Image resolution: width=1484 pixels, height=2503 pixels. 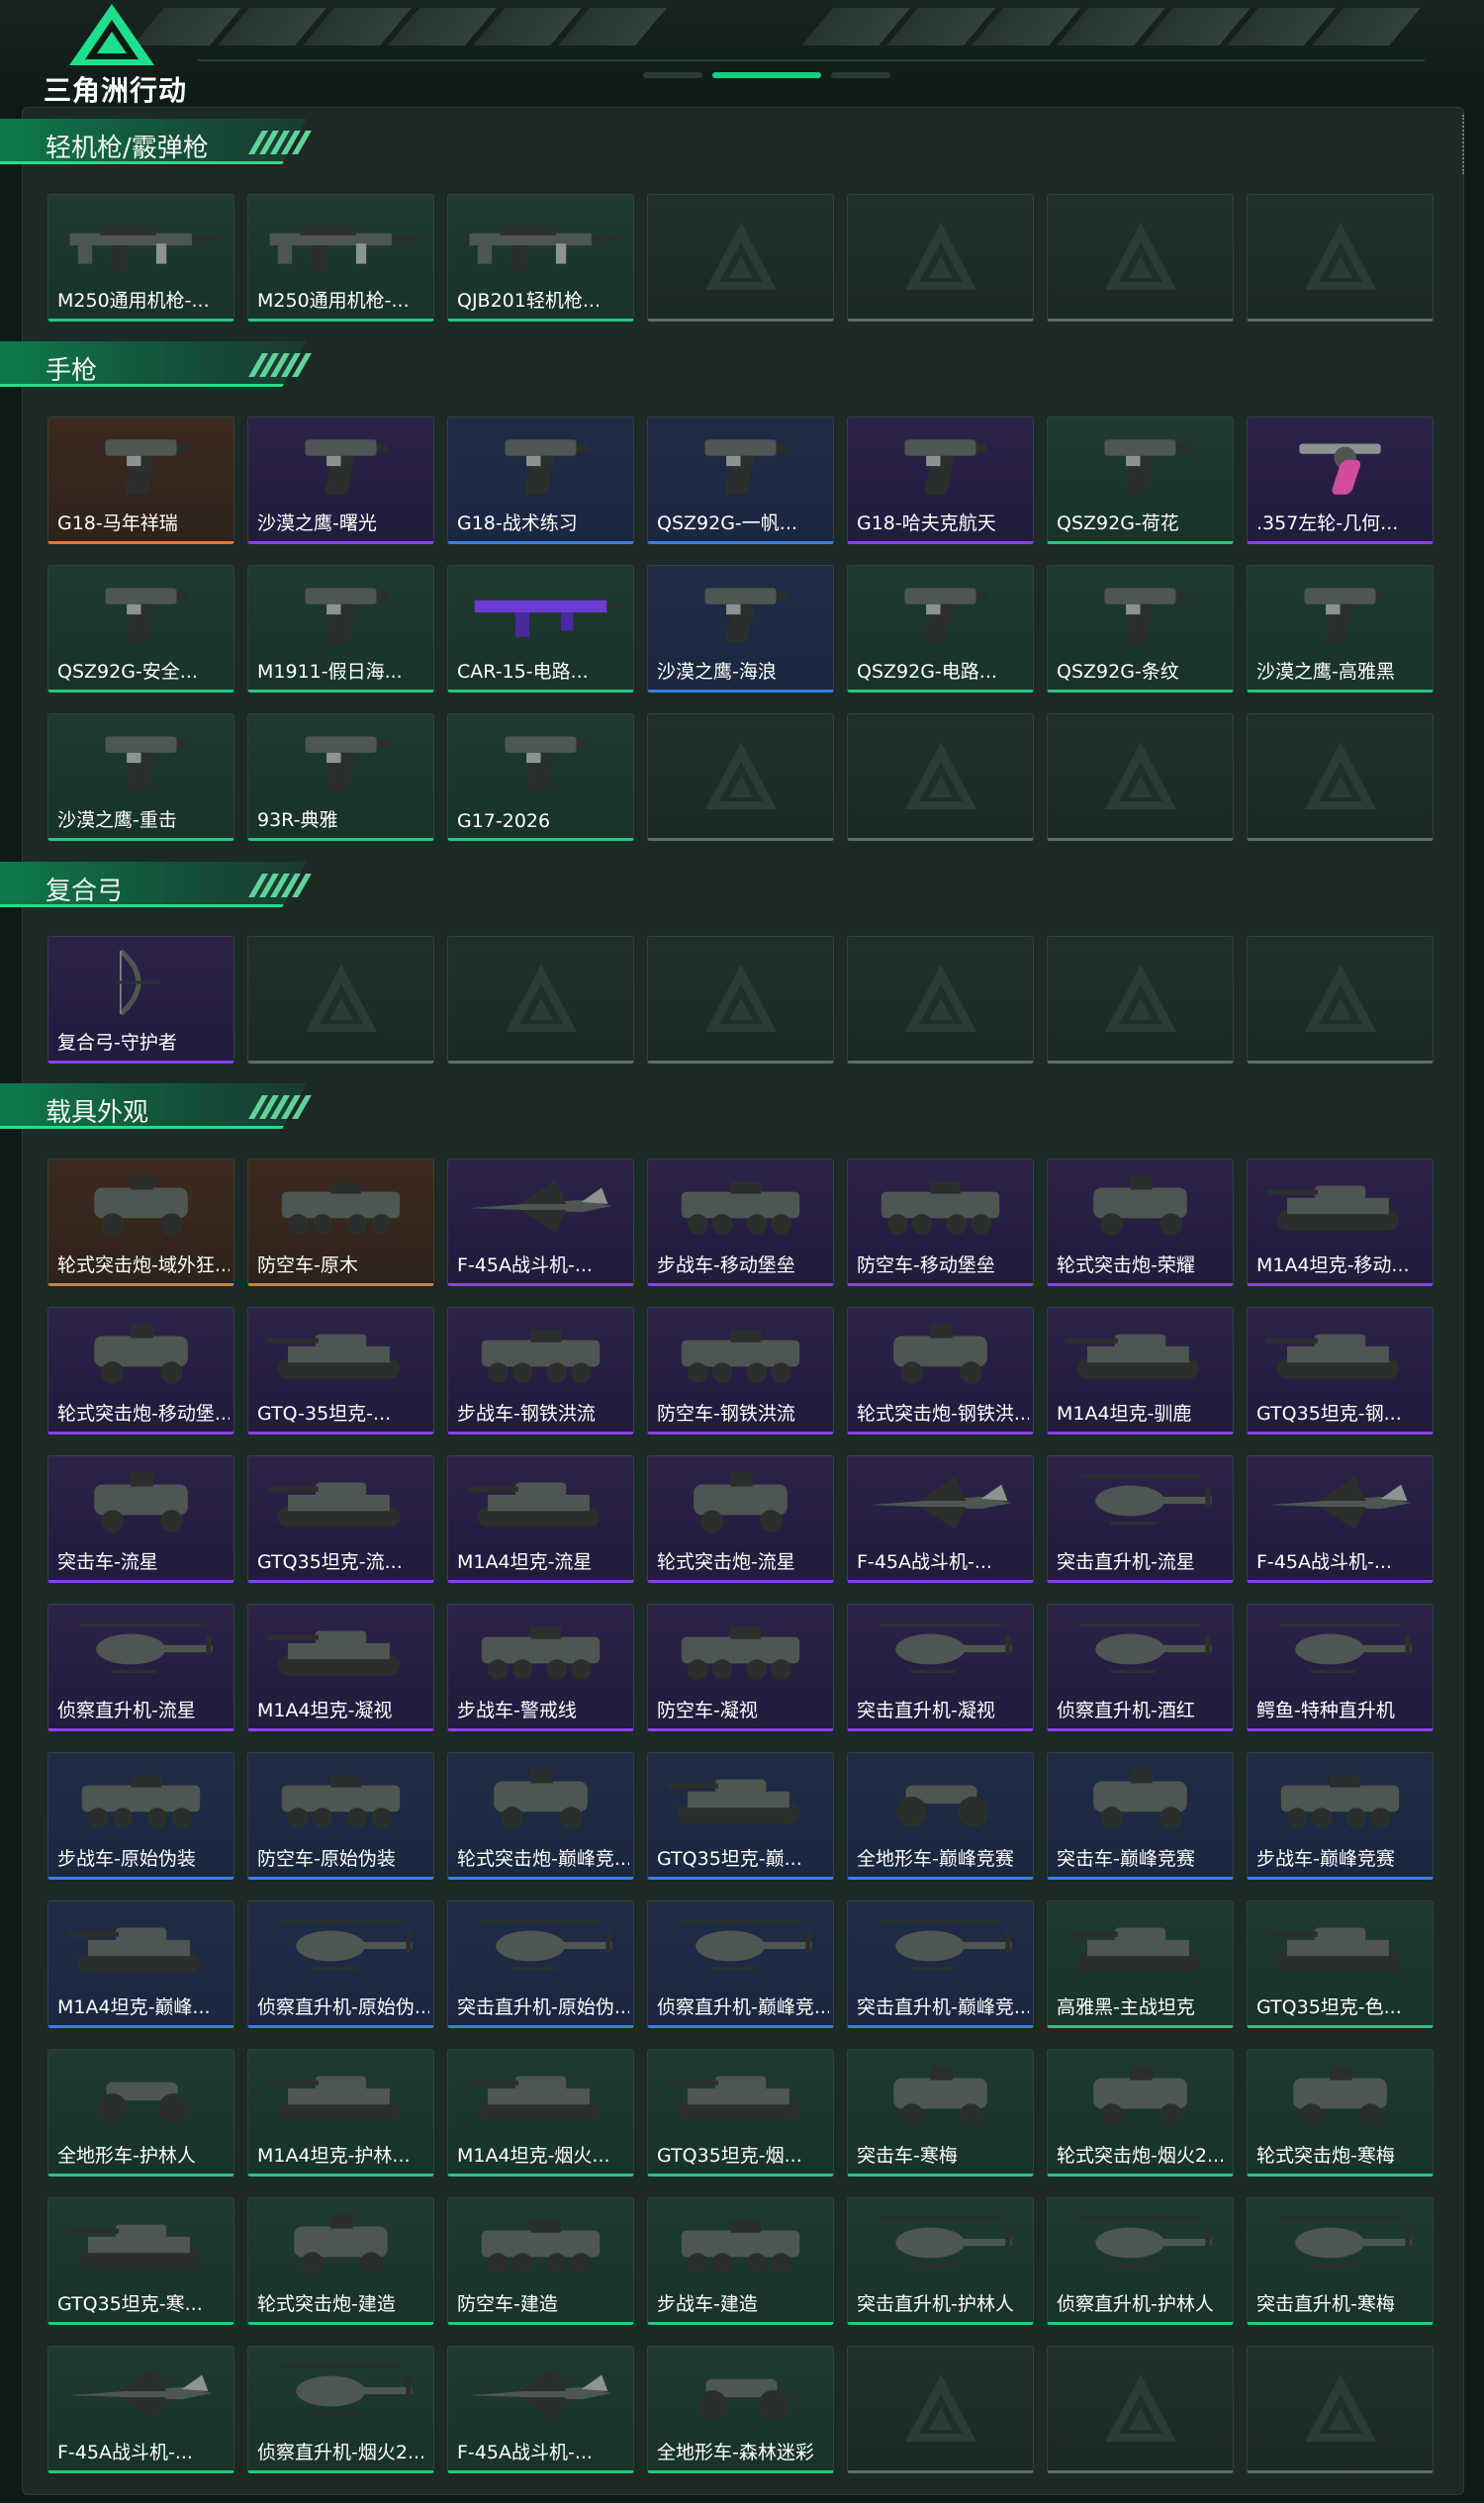 I want to click on skin-card: 防空车-原始伪装, so click(x=340, y=1816).